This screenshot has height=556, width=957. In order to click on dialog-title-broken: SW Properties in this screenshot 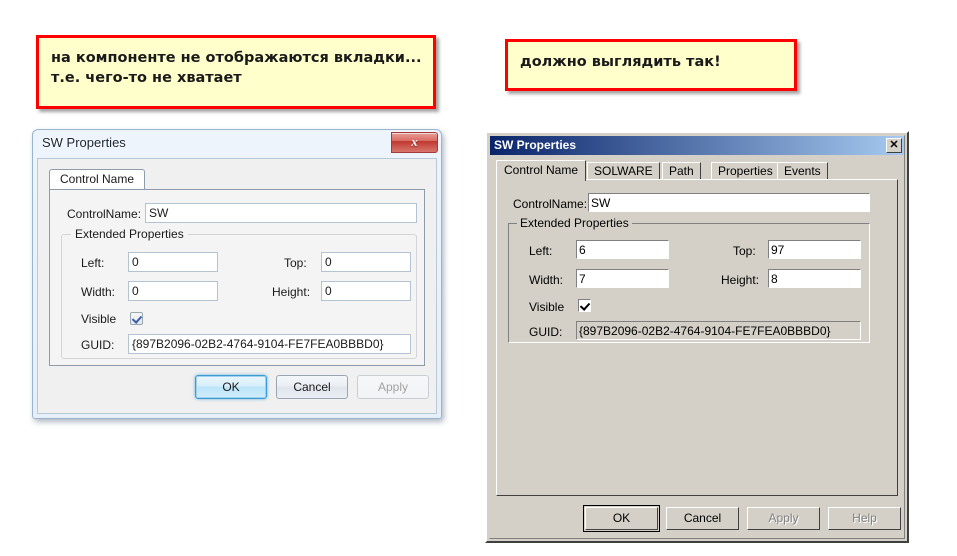, I will do `click(84, 142)`.